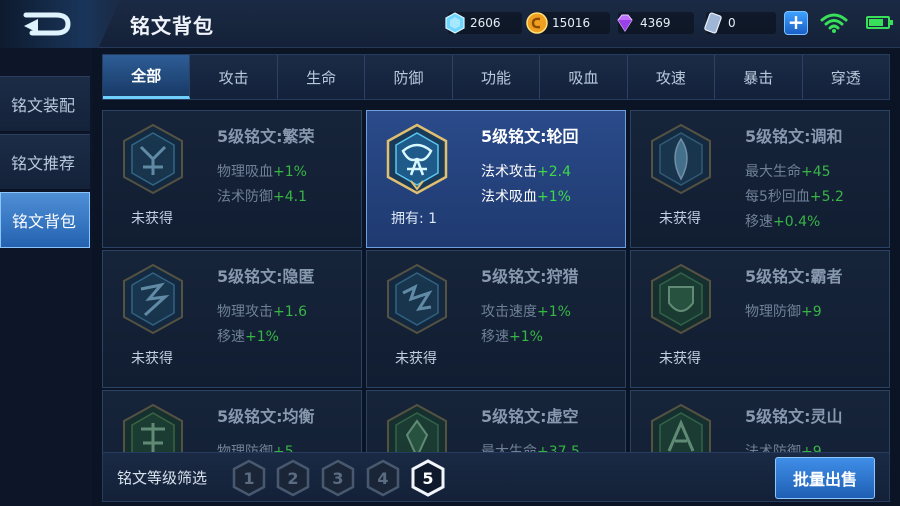 The width and height of the screenshot is (900, 506). I want to click on rune-card: 未获得 5级铭文:调和 最大生命+45 每5秒回血+5.2 移速+0.4%, so click(760, 179).